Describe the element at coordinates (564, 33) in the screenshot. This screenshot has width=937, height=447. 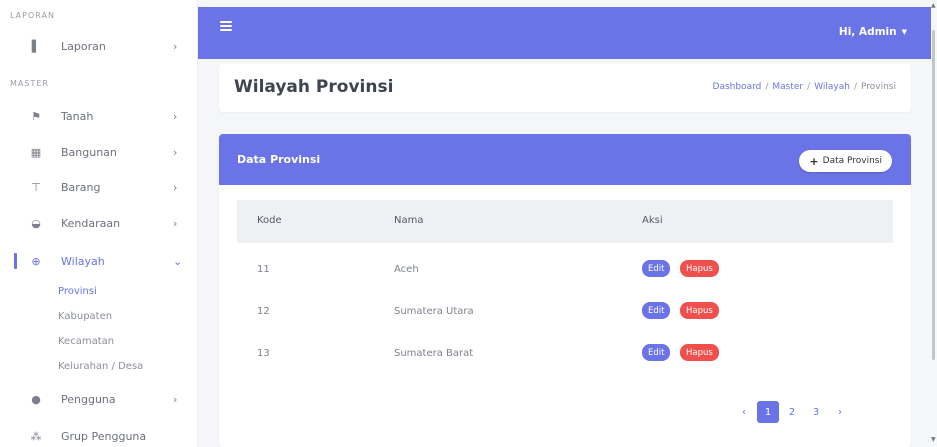
I see `topbar: Hi, Admin ▼` at that location.